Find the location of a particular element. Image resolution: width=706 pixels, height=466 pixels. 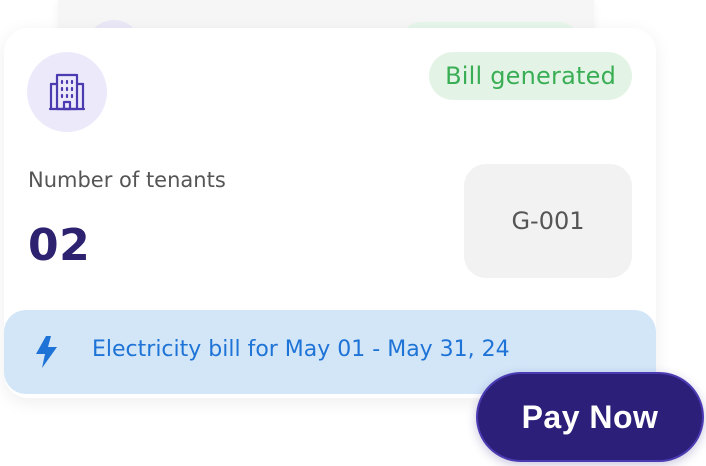

pay-now-button: Pay Now is located at coordinates (590, 417).